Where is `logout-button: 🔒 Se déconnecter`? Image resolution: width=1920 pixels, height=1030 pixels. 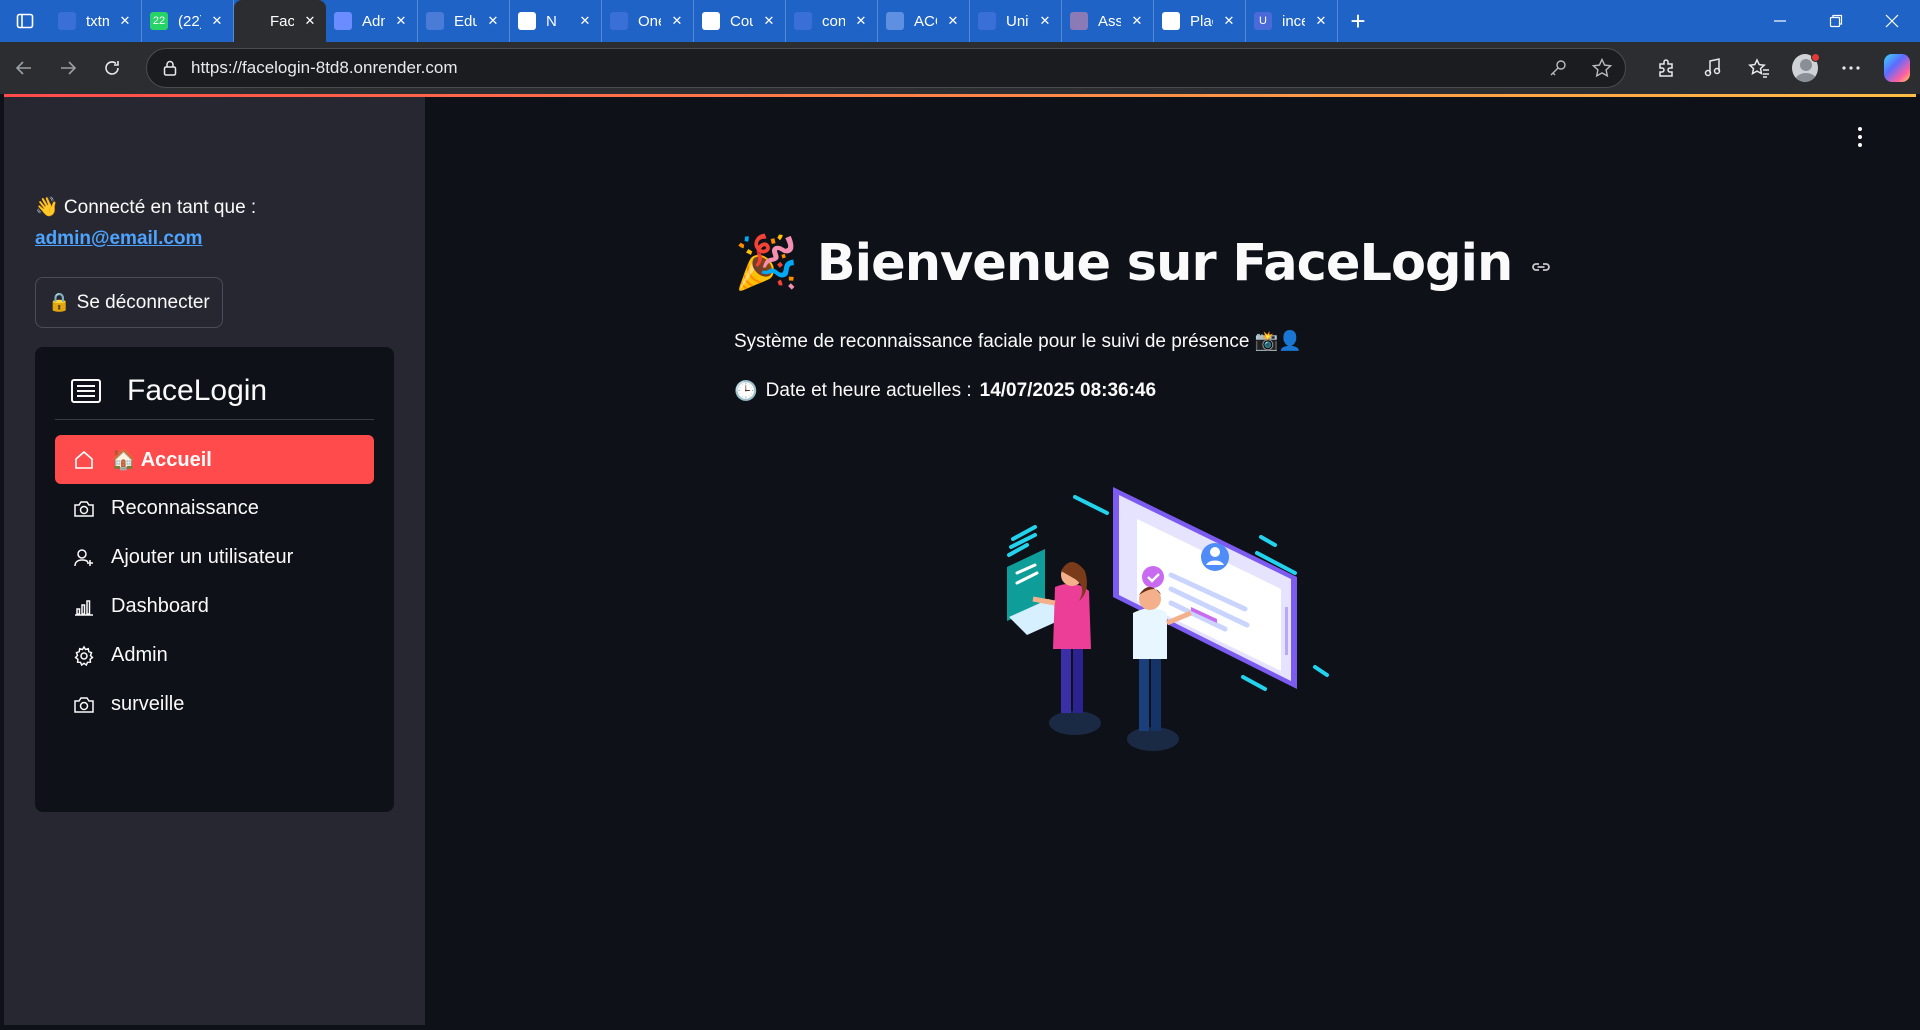 logout-button: 🔒 Se déconnecter is located at coordinates (129, 302).